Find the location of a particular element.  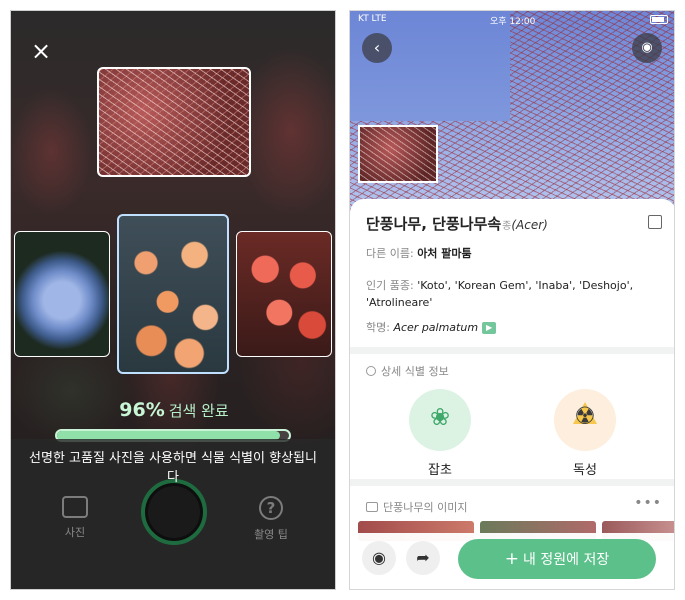

plant-latin: (Acer) is located at coordinates (529, 225).